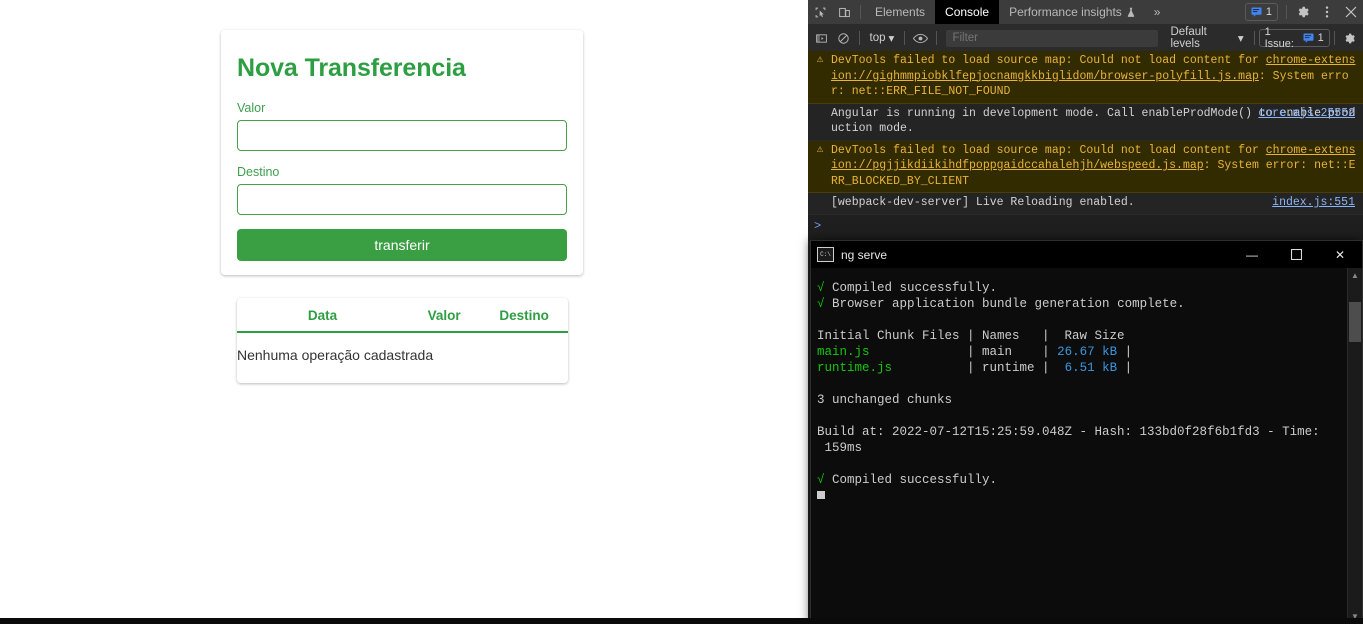  Describe the element at coordinates (926, 352) in the screenshot. I see `terminal-chunk-main-sep1: |` at that location.